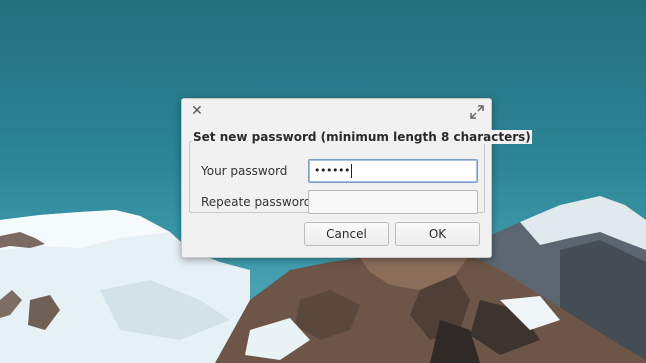  I want to click on dialog-titlebar: ✕, so click(336, 112).